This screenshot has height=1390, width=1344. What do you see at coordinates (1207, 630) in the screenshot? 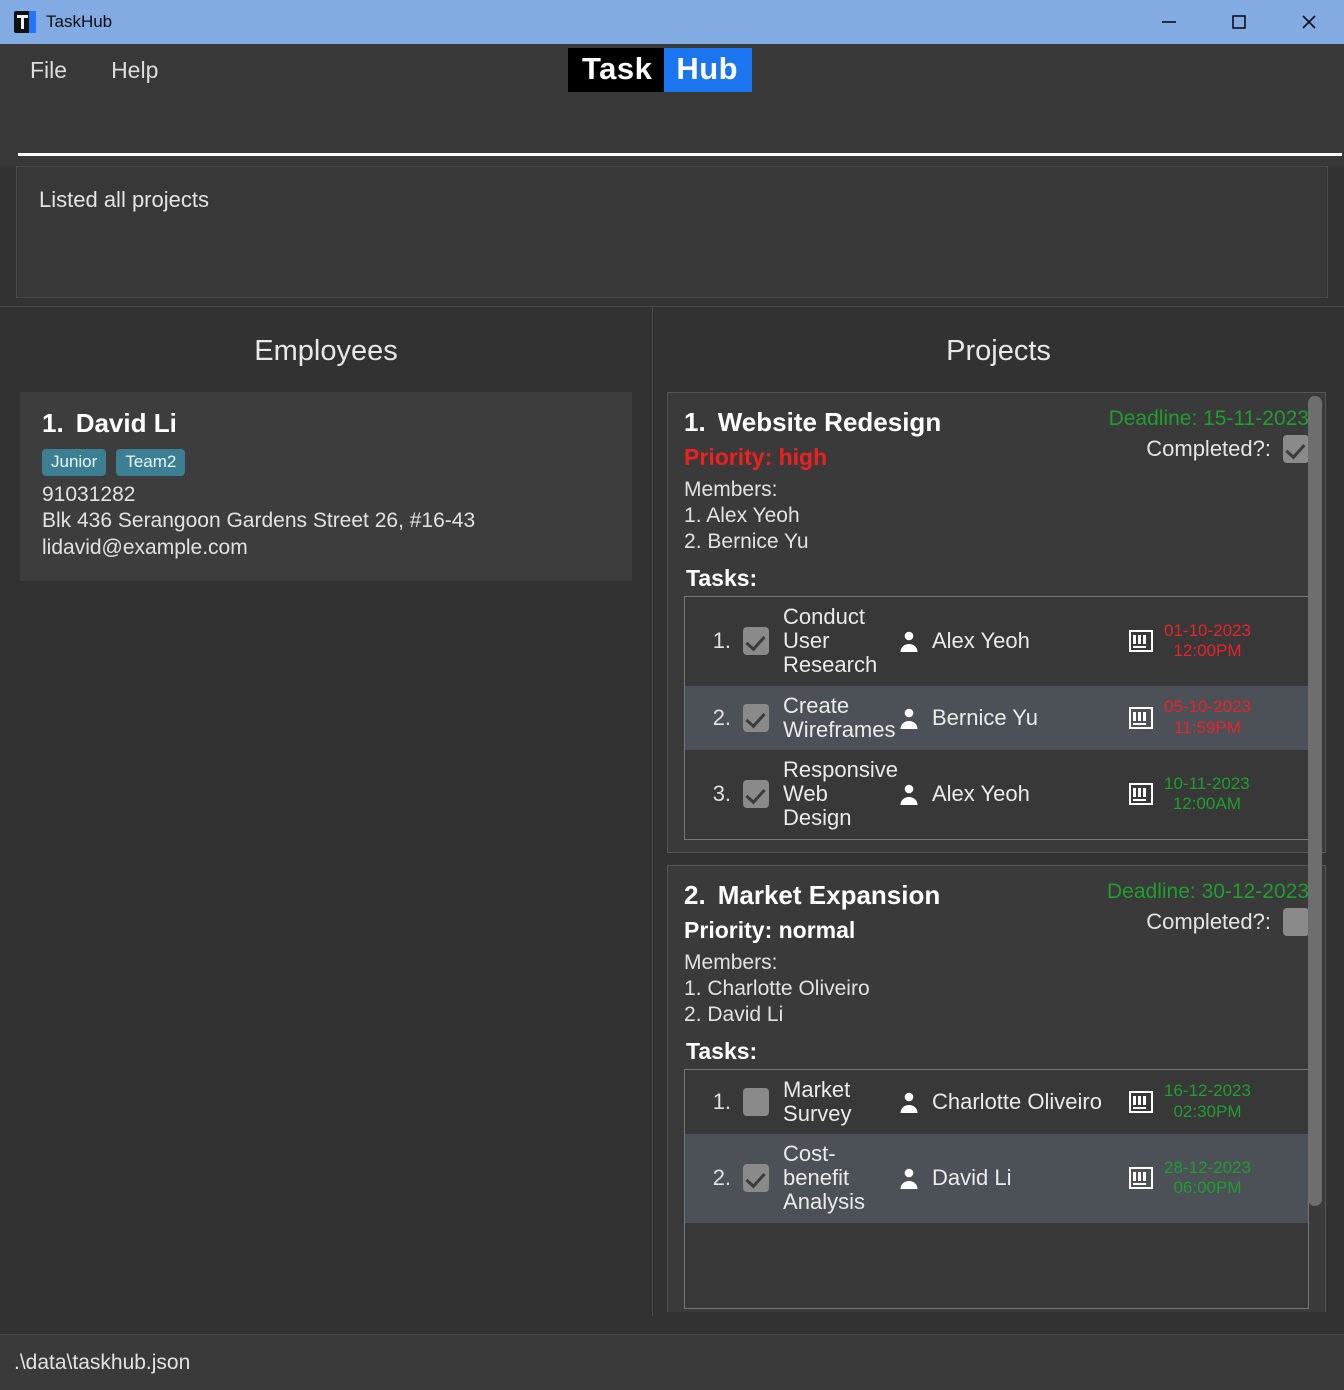
I see `task-date: 01-10-2023` at bounding box center [1207, 630].